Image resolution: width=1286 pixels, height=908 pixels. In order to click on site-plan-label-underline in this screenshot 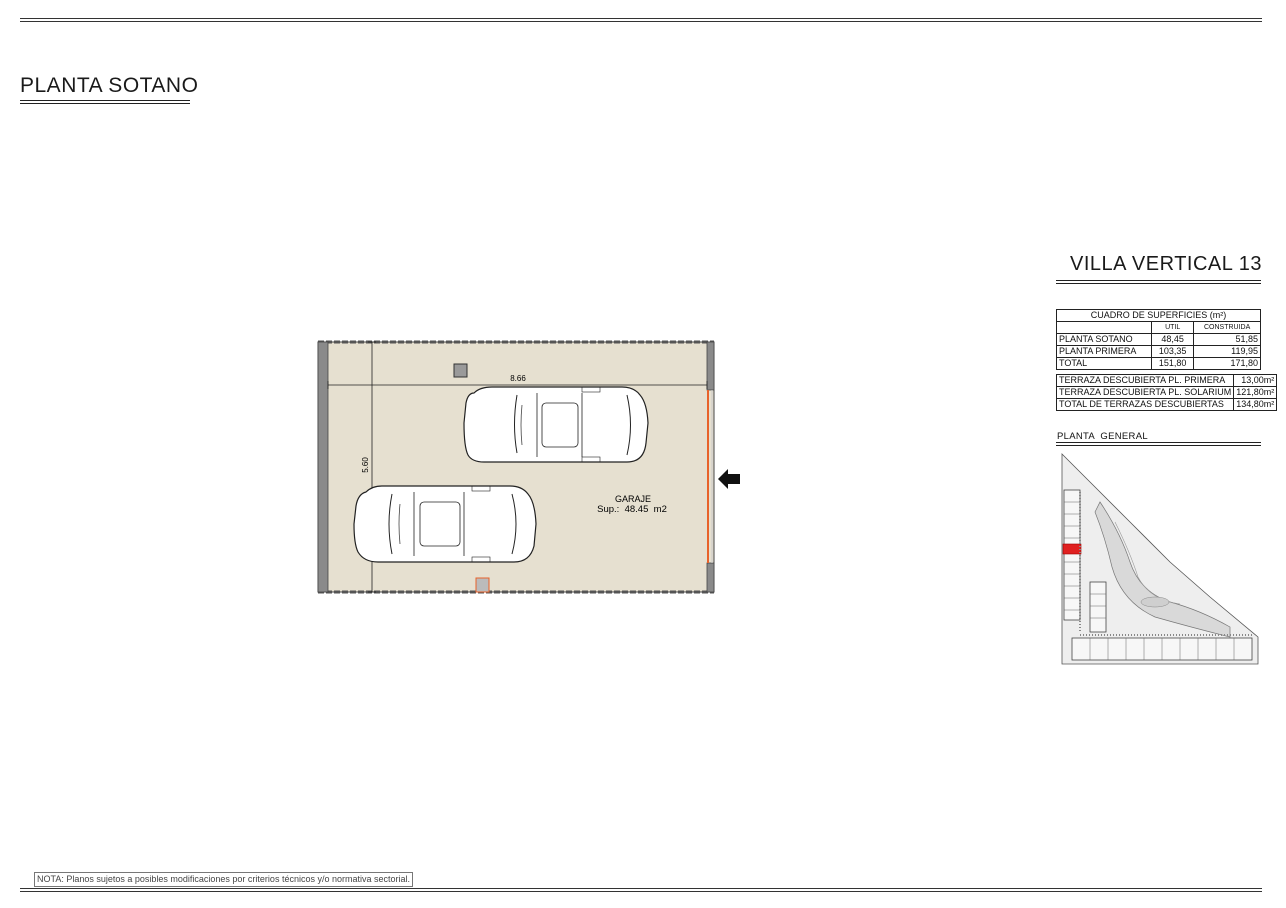, I will do `click(1158, 444)`.